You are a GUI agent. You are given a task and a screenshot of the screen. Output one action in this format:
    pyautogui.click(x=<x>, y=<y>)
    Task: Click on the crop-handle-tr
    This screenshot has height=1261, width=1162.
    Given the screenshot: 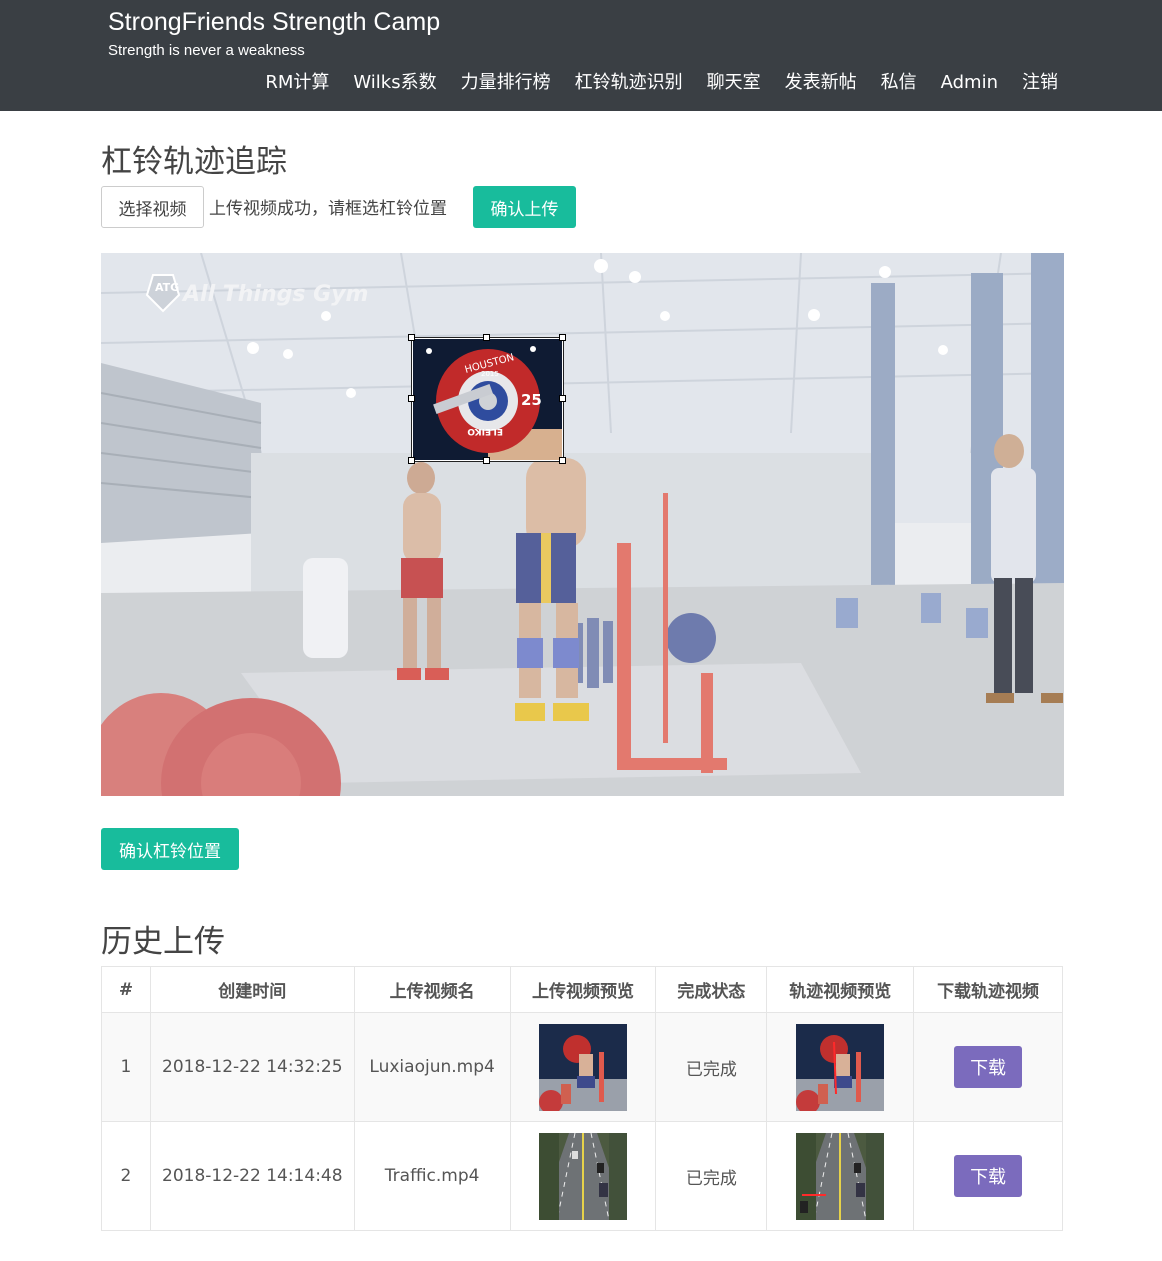 What is the action you would take?
    pyautogui.click(x=562, y=337)
    